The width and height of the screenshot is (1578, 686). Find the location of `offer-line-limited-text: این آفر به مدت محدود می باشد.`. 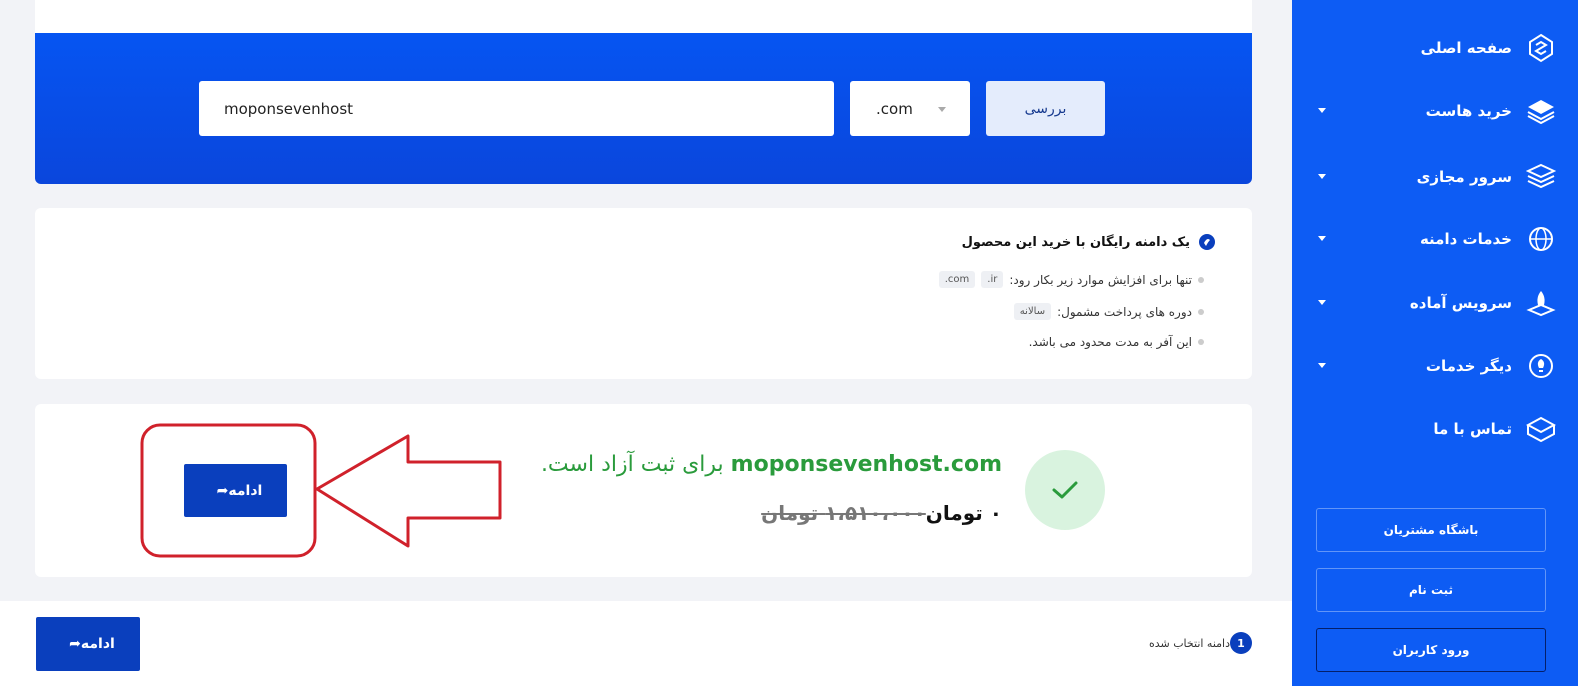

offer-line-limited-text: این آفر به مدت محدود می باشد. is located at coordinates (1110, 342).